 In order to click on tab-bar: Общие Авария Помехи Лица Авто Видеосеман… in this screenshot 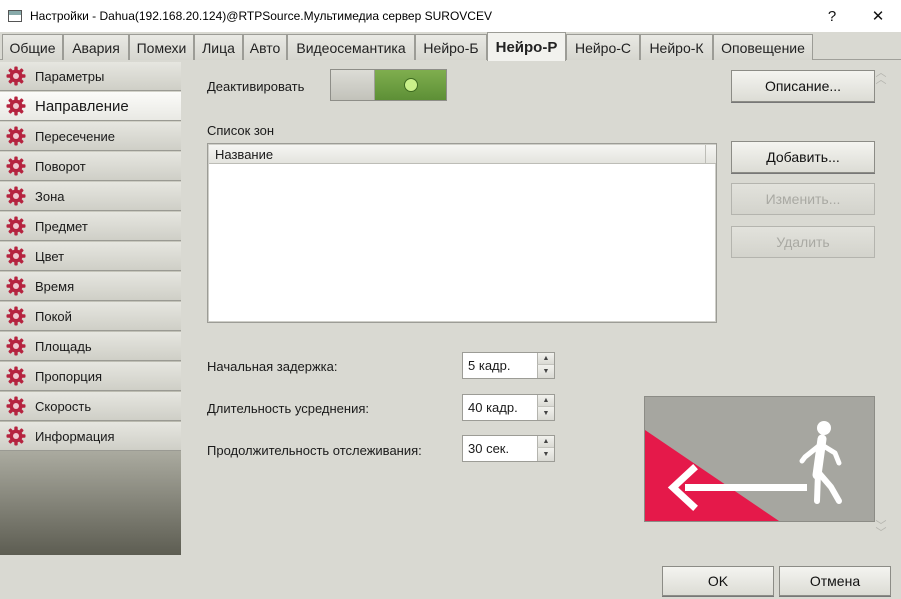, I will do `click(450, 46)`.